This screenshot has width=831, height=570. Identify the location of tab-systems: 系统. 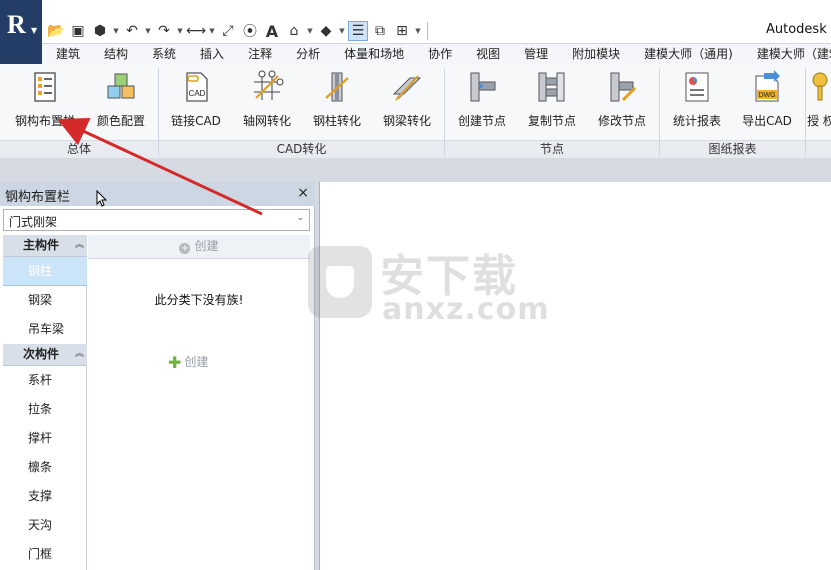
(164, 54).